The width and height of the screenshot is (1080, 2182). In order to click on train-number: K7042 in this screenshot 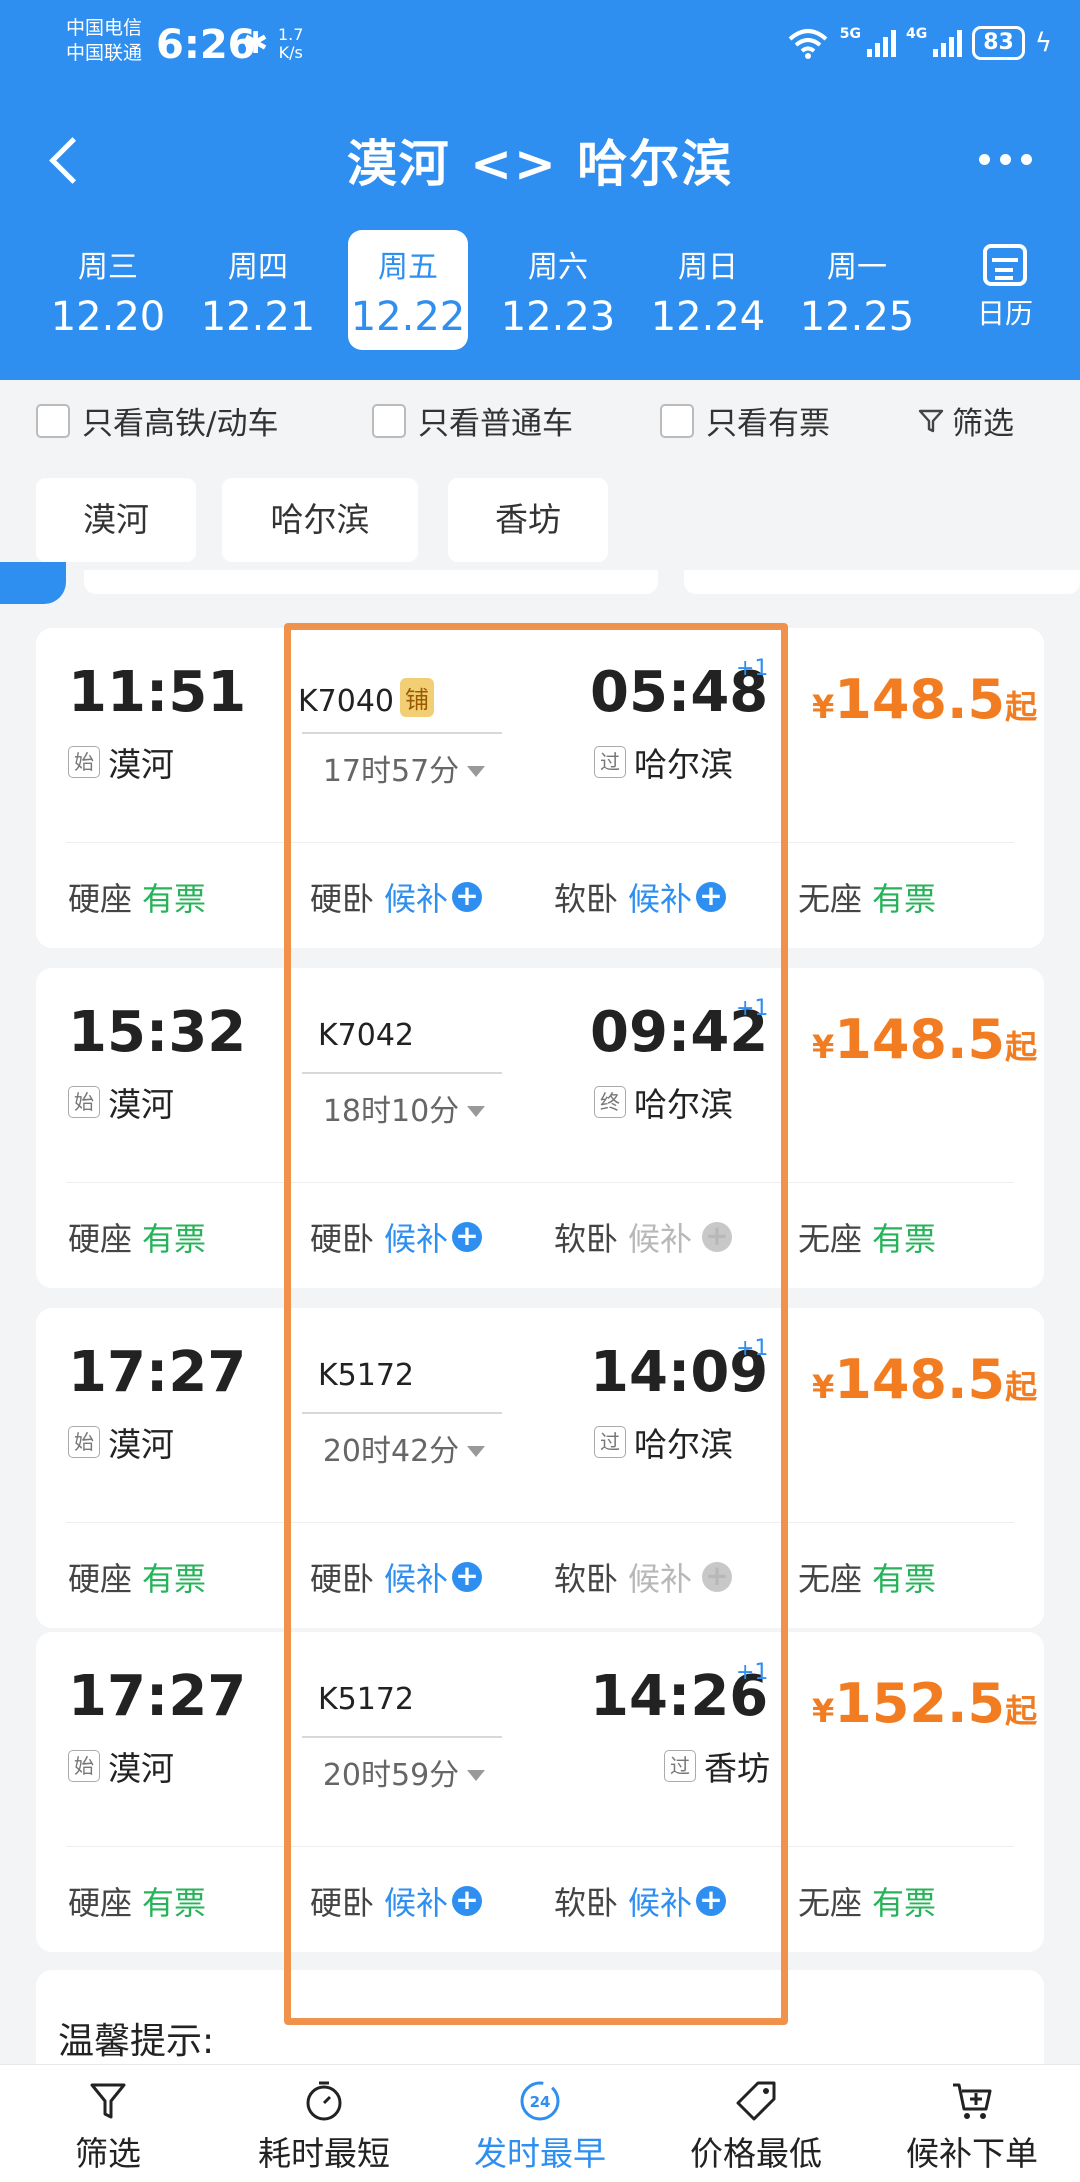, I will do `click(366, 1035)`.